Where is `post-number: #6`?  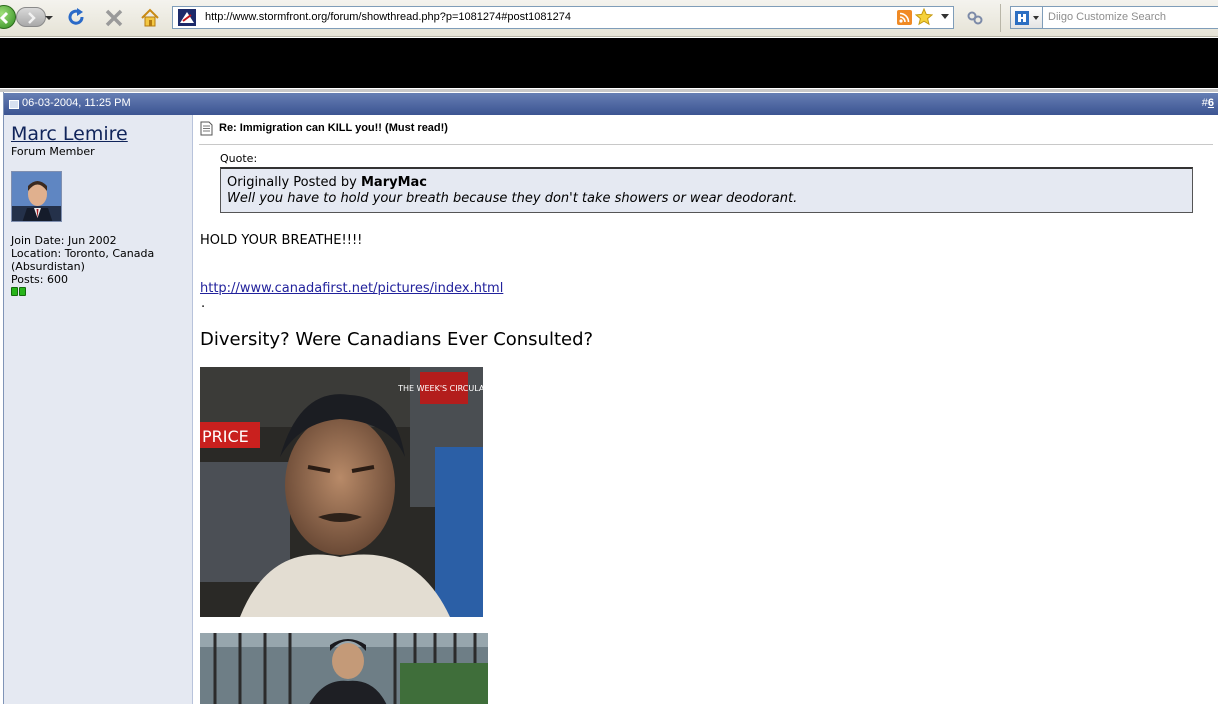 post-number: #6 is located at coordinates (1208, 103).